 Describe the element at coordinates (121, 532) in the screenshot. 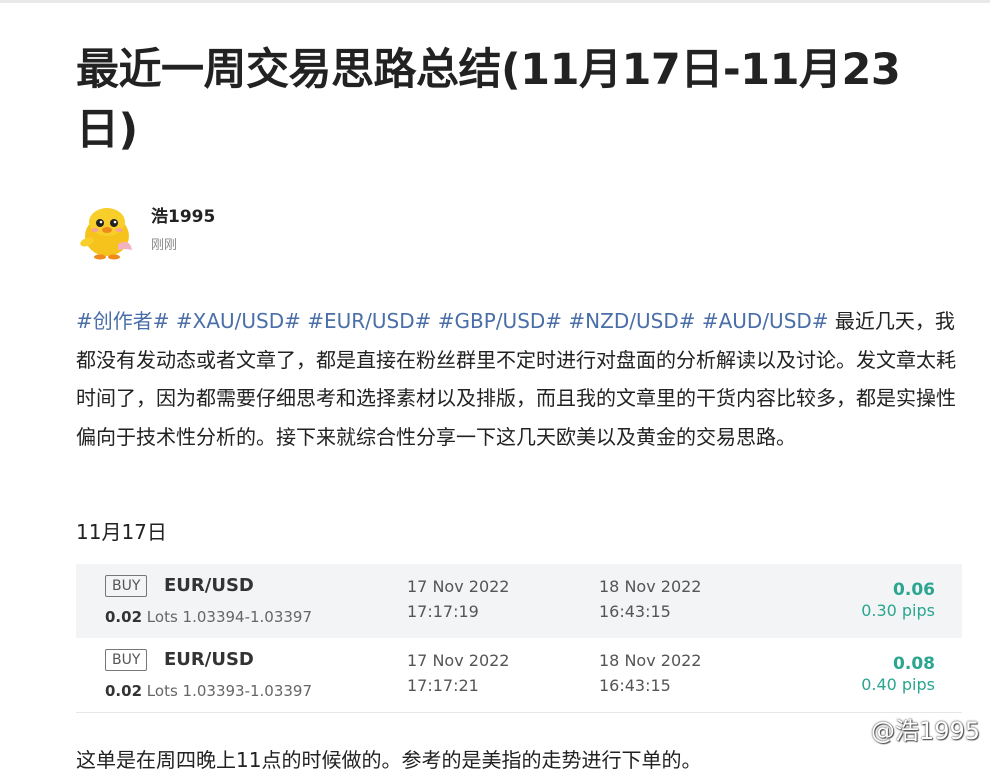

I see `section-date-label: 11月17日` at that location.